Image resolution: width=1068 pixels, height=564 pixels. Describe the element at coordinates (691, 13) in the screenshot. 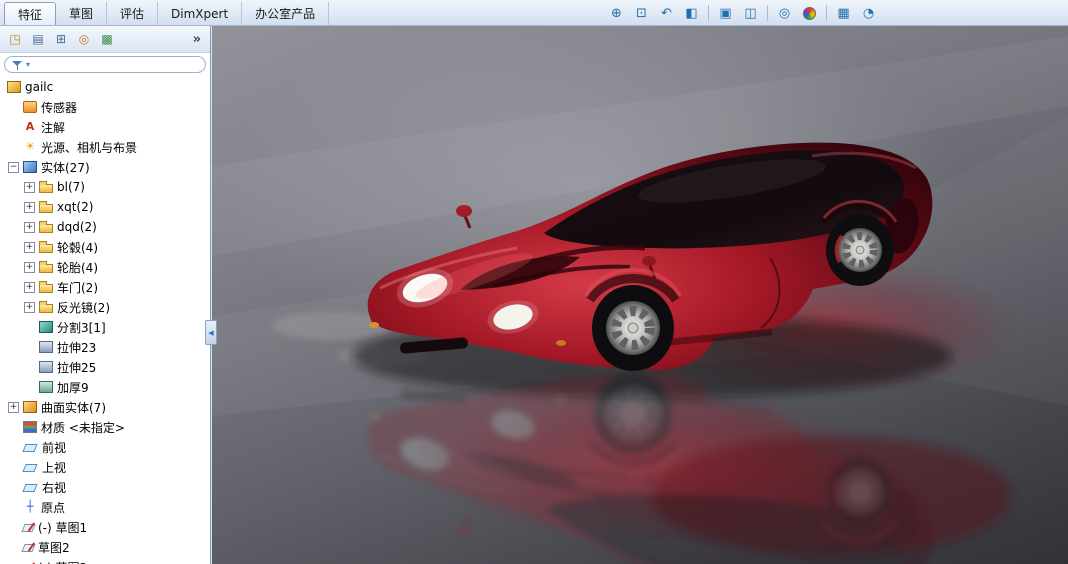

I see `section-view-icon: ◧` at that location.